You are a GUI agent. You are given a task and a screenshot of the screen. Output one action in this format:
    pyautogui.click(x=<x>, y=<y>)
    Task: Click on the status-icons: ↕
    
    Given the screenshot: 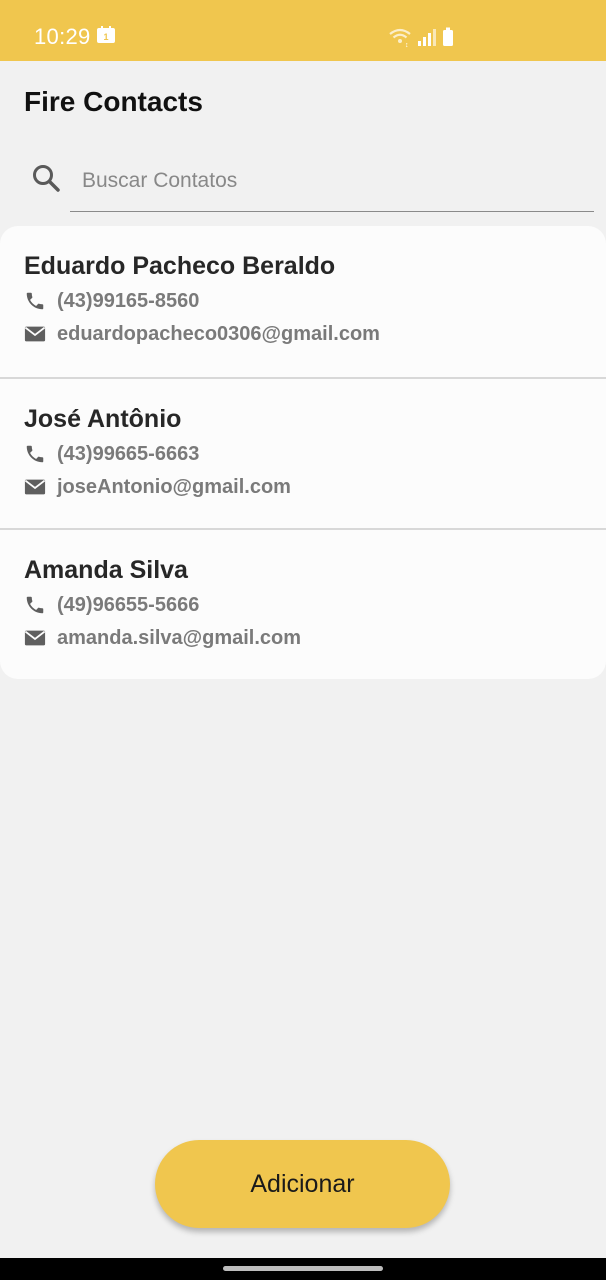 What is the action you would take?
    pyautogui.click(x=423, y=37)
    